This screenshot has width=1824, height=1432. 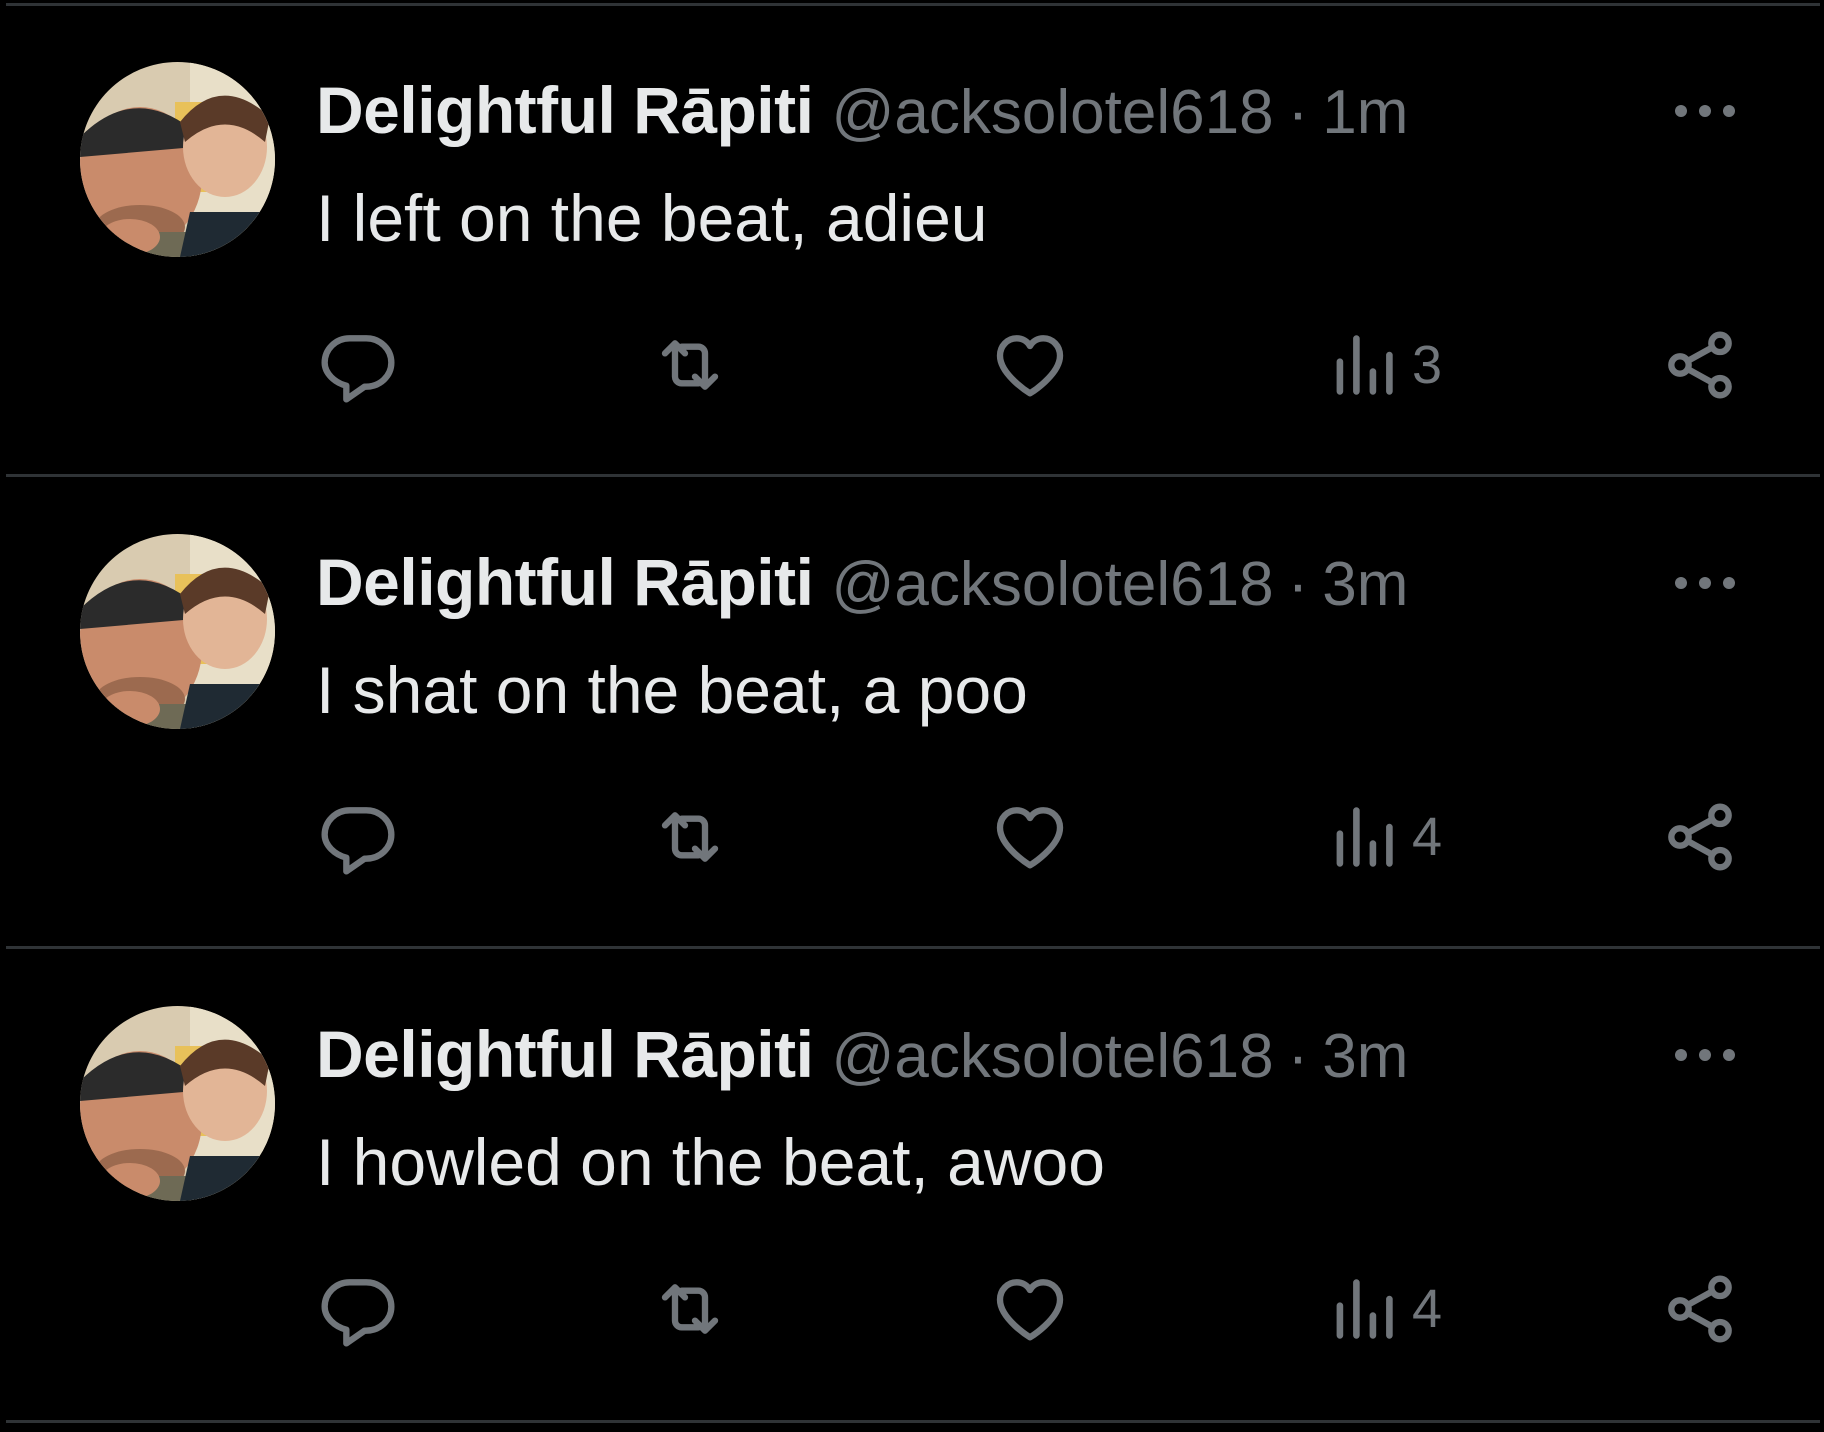 I want to click on tweet-text: I left on the beat, adieu, so click(x=652, y=218).